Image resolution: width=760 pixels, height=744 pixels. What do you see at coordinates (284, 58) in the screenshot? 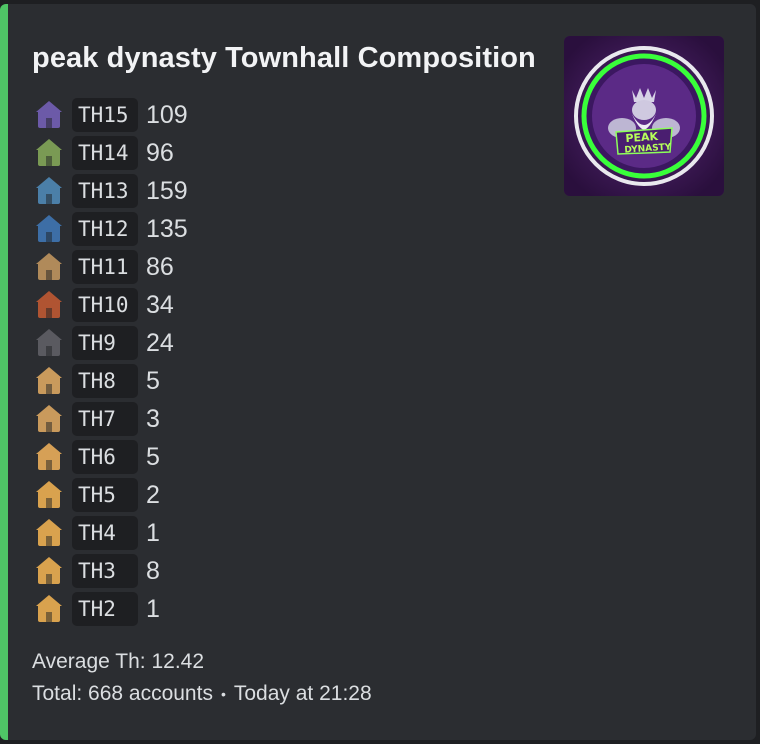
I see `embed-title: peak dynasty Townhall Composition` at bounding box center [284, 58].